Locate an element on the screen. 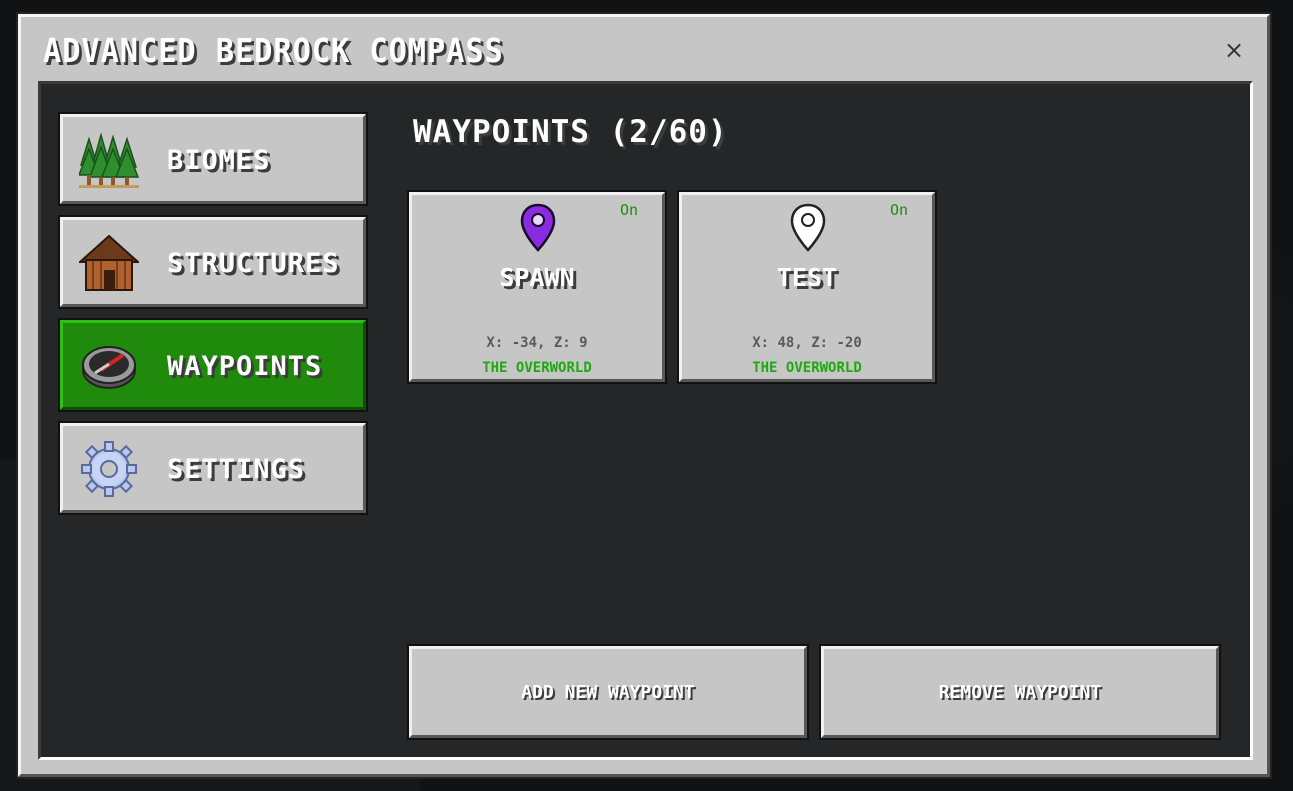  remove-waypoint-label: REMOVE WAYPOINT is located at coordinates (1020, 692).